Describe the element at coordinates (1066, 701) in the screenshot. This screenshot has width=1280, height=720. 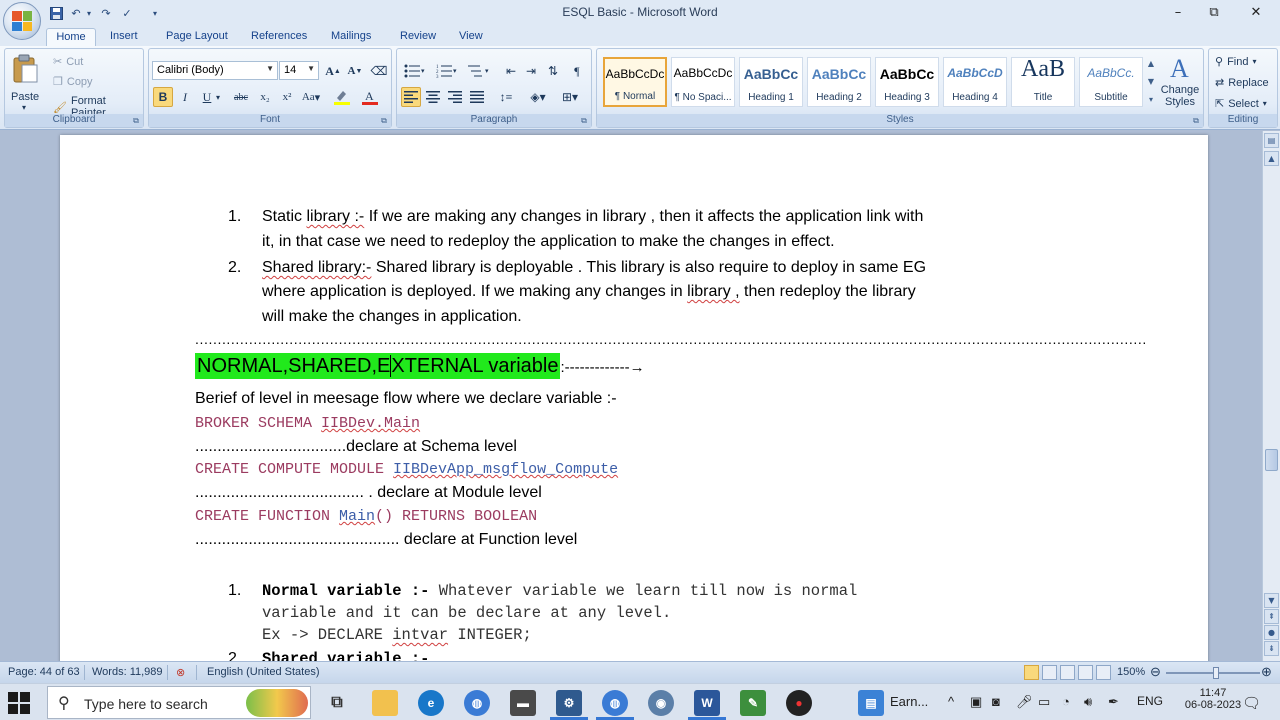
I see `wifi-icon: ◔` at that location.